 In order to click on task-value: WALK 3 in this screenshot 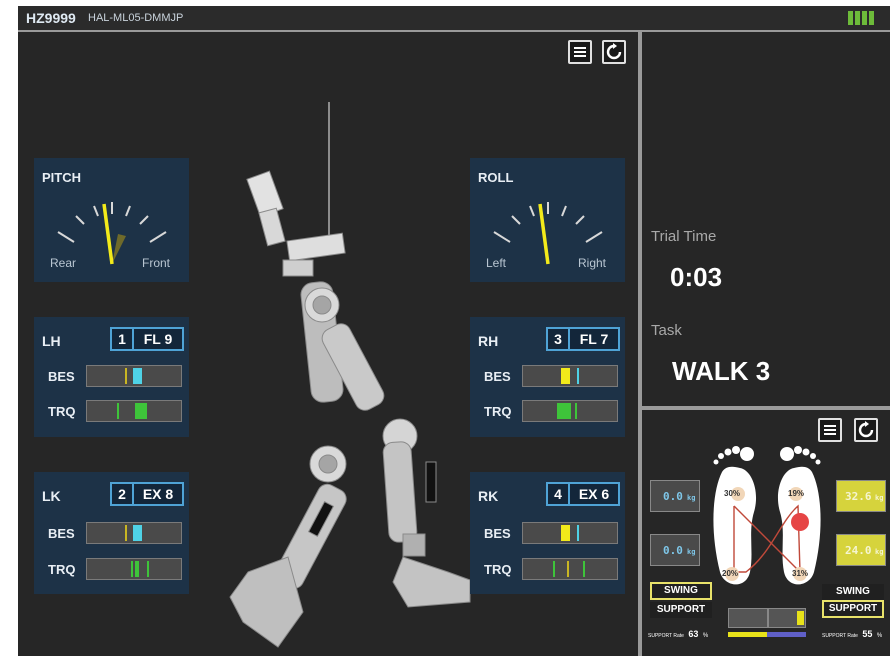, I will do `click(721, 371)`.